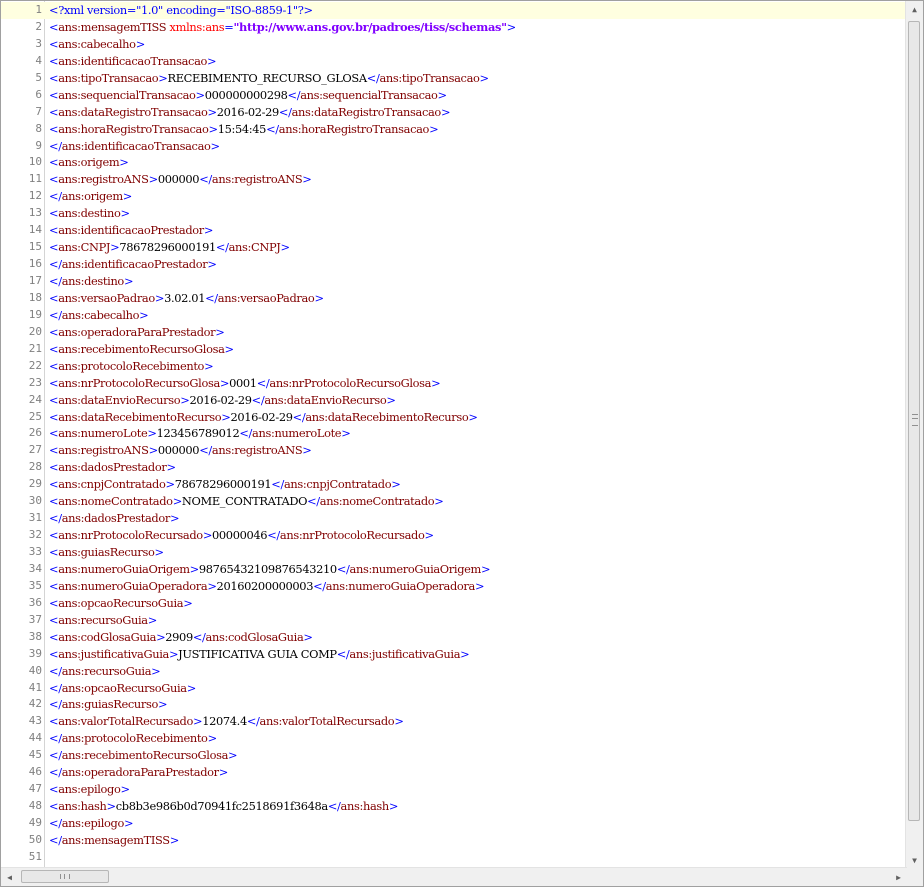 This screenshot has height=887, width=924. Describe the element at coordinates (453, 518) in the screenshot. I see `code-line: 31 </ans:dadosPrestador>` at that location.